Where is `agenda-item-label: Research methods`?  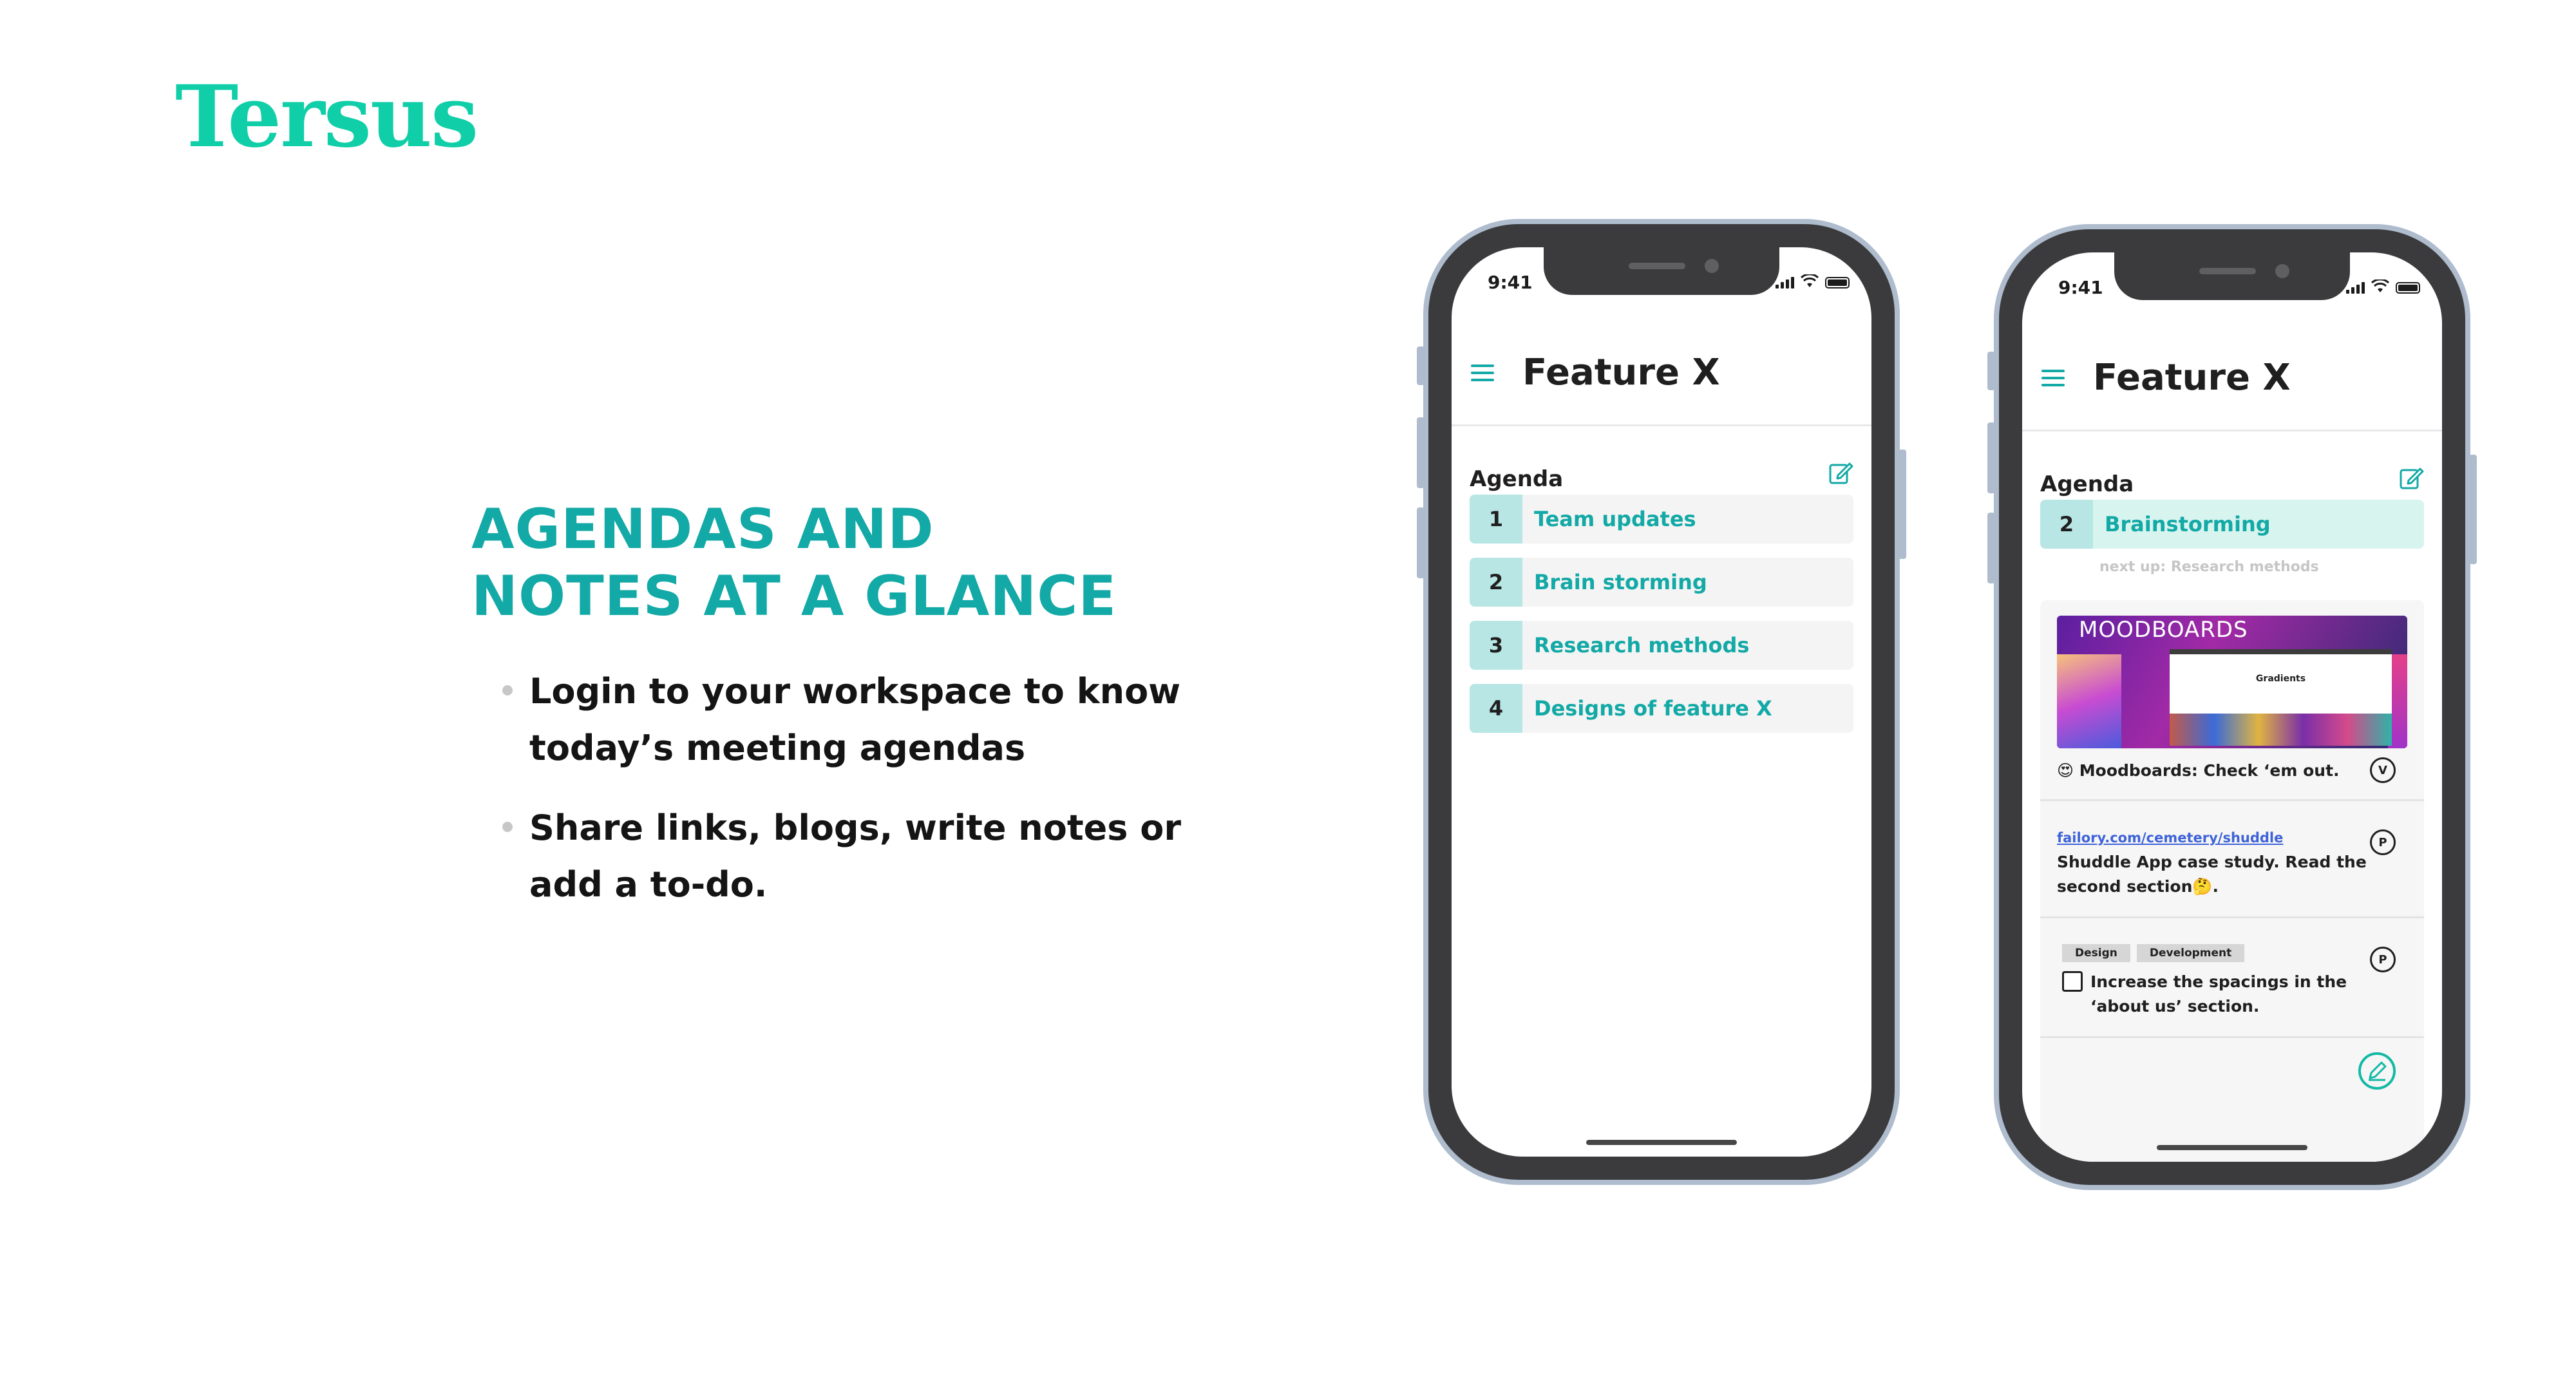 agenda-item-label: Research methods is located at coordinates (1642, 645).